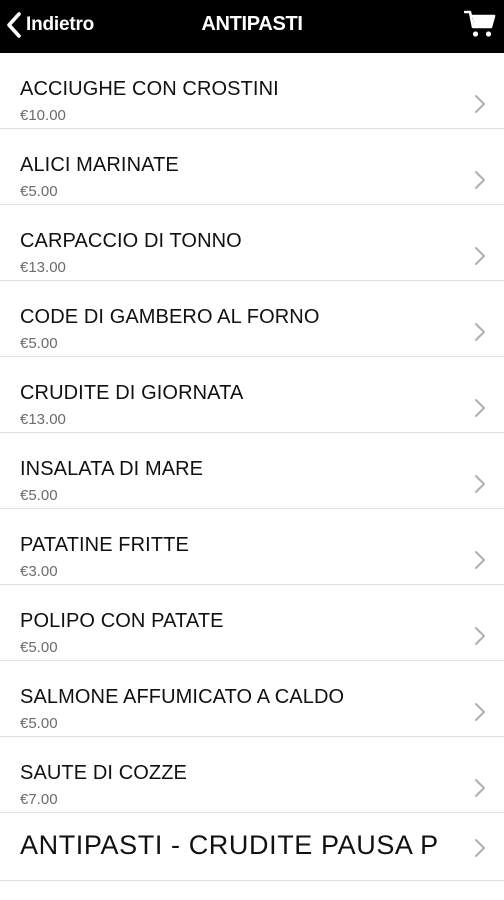  What do you see at coordinates (122, 621) in the screenshot?
I see `item-name: POLIPO CON PATATE` at bounding box center [122, 621].